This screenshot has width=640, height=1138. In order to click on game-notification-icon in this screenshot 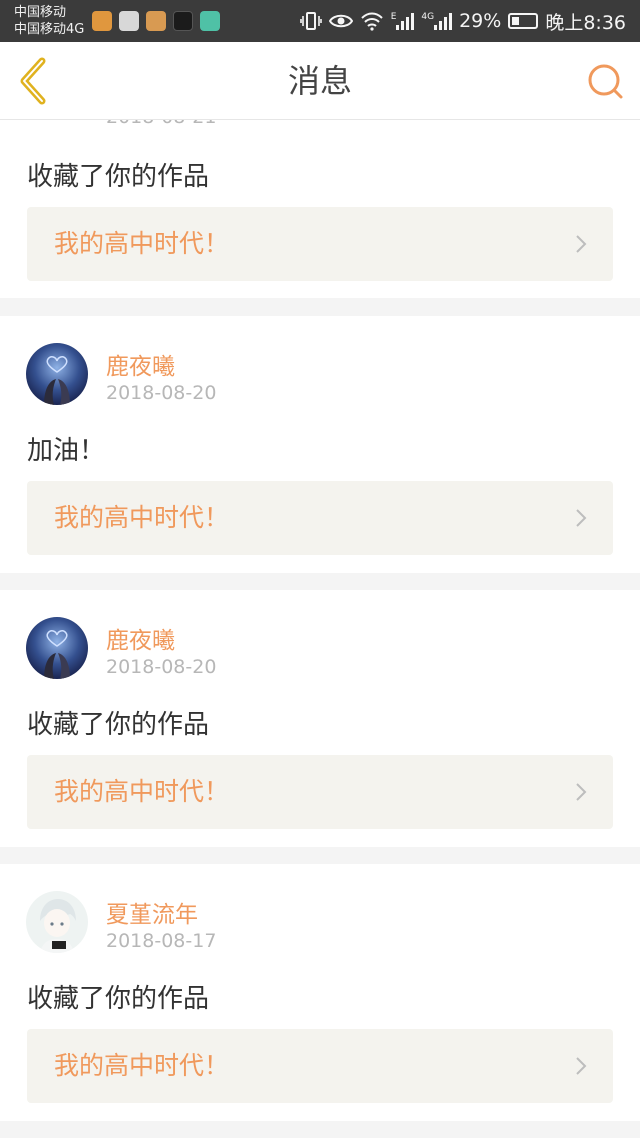, I will do `click(210, 21)`.